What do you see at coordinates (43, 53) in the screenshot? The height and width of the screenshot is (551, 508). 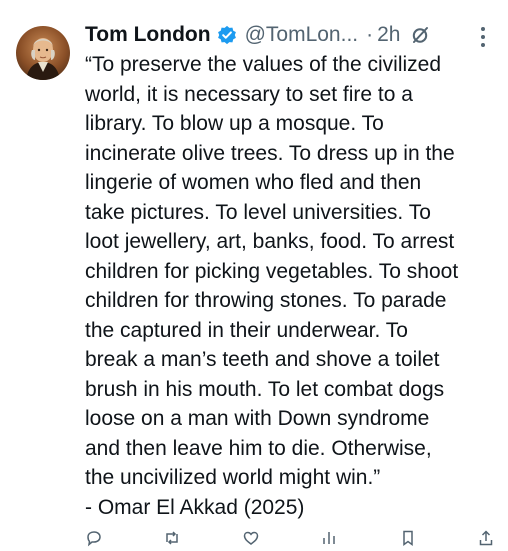 I see `avatar` at bounding box center [43, 53].